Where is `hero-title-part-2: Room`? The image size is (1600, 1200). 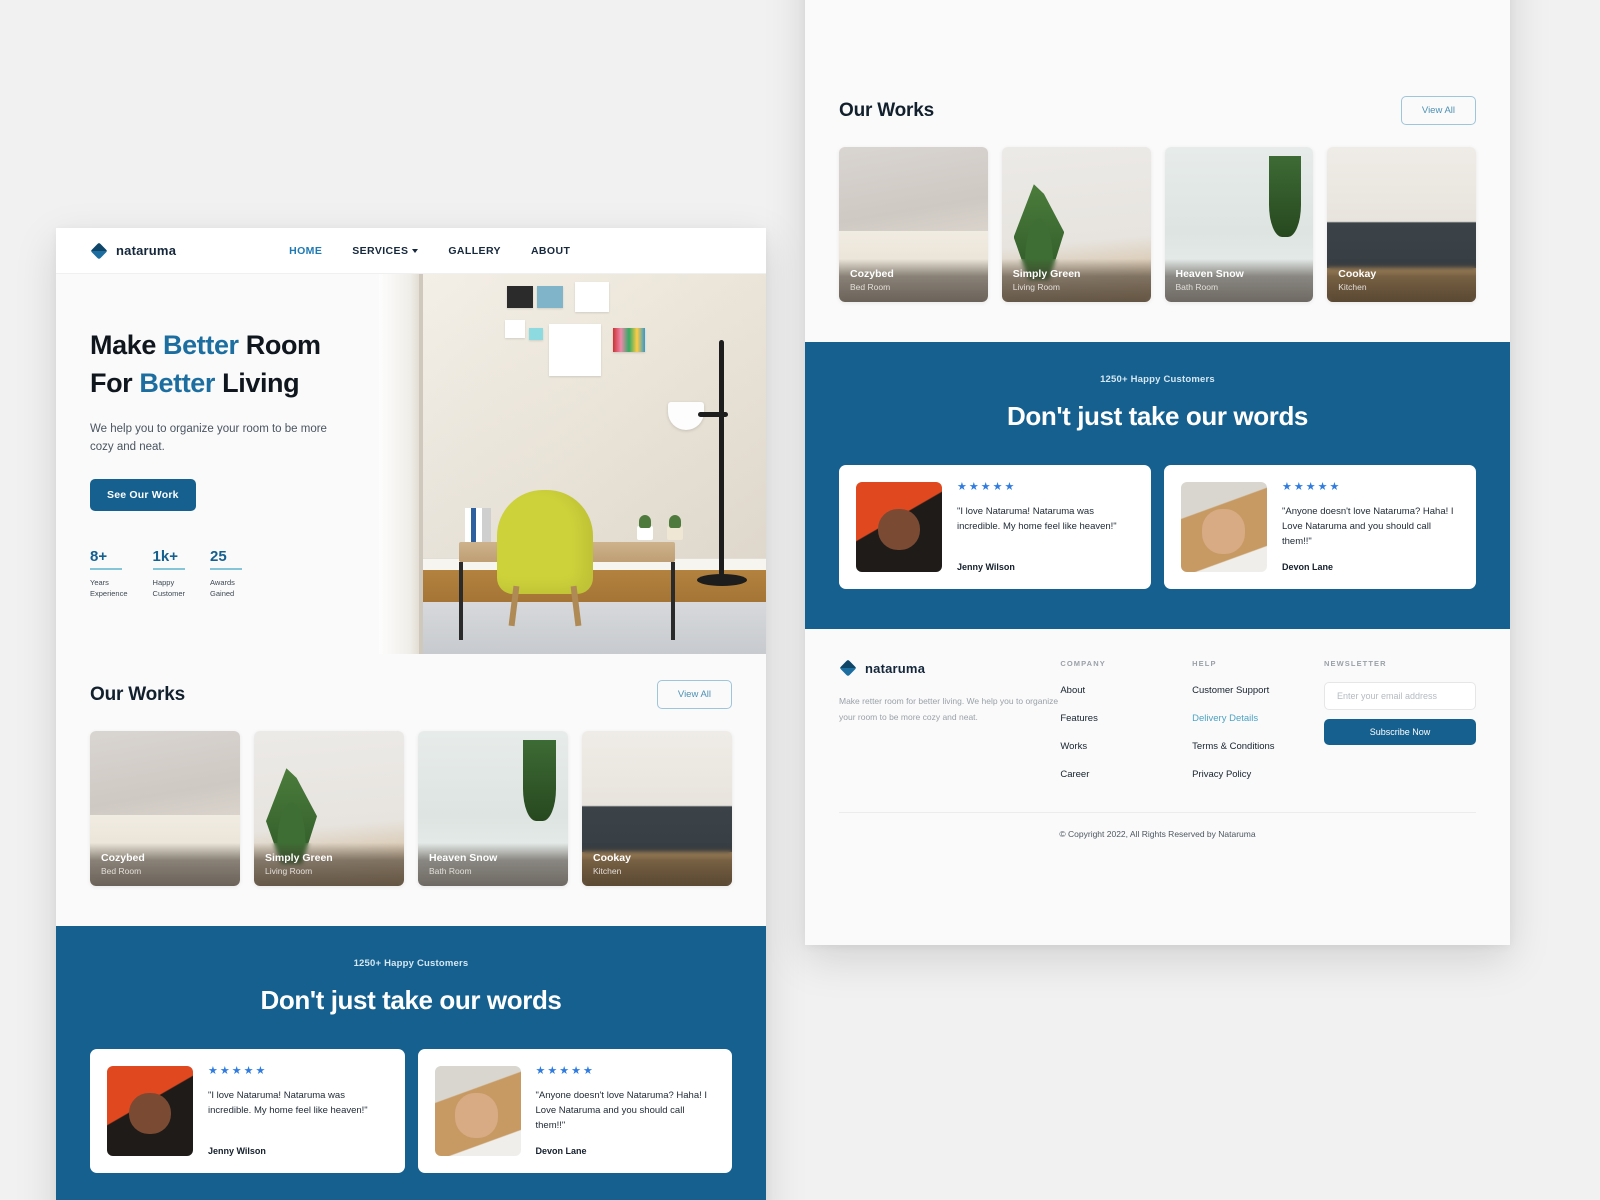 hero-title-part-2: Room is located at coordinates (279, 345).